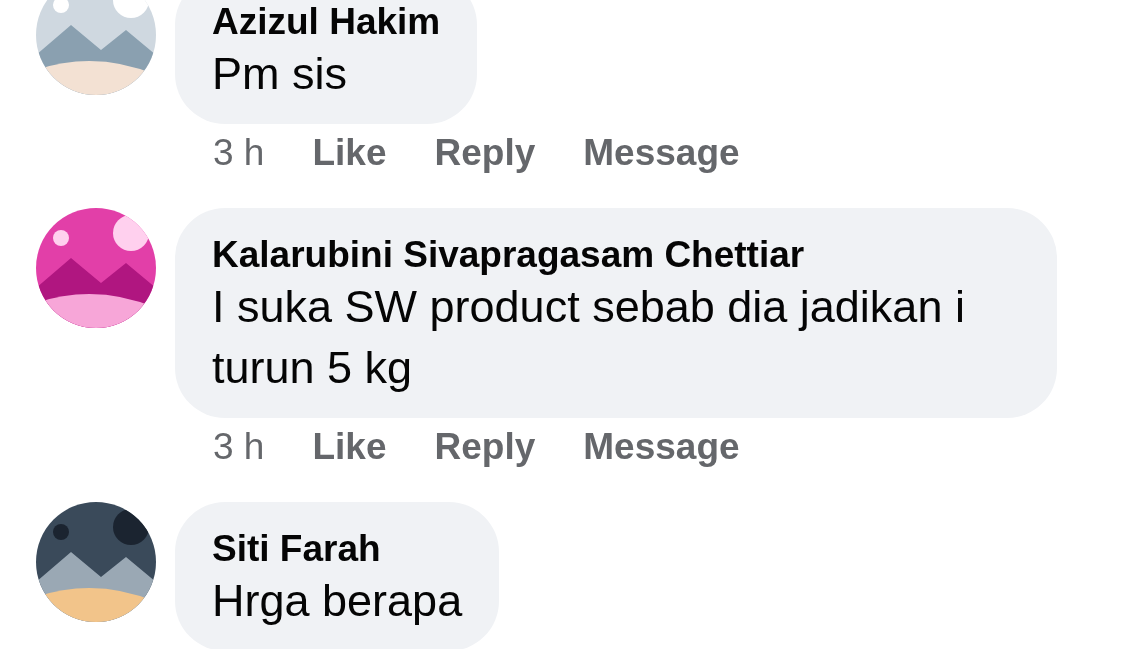 The height and width of the screenshot is (649, 1124). I want to click on comment-text: I suka SW product sebab dia jadikan i turun 5 kg, so click(589, 337).